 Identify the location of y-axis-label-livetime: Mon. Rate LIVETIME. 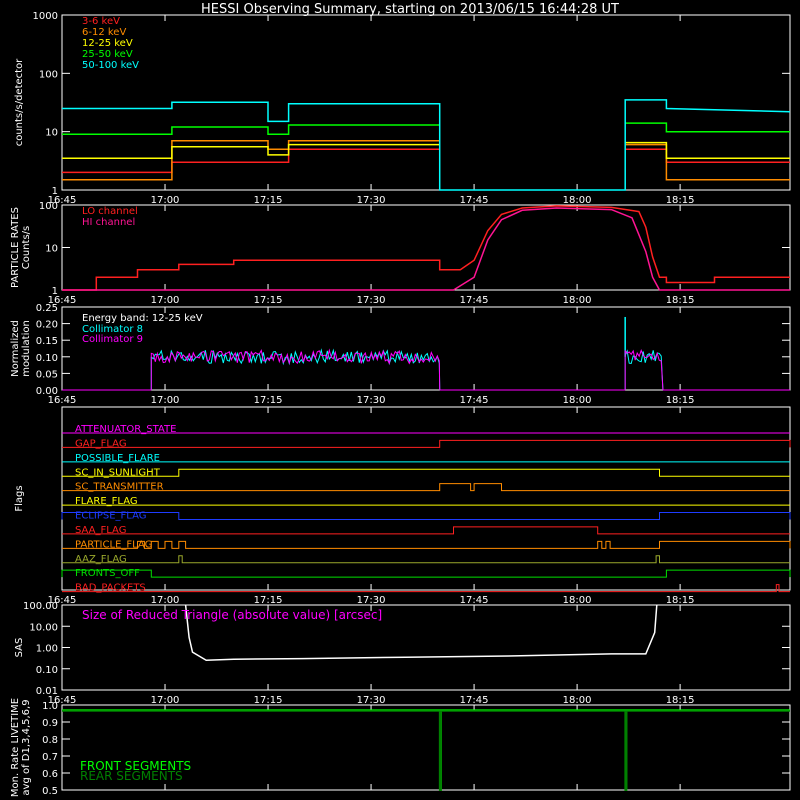
(15, 747).